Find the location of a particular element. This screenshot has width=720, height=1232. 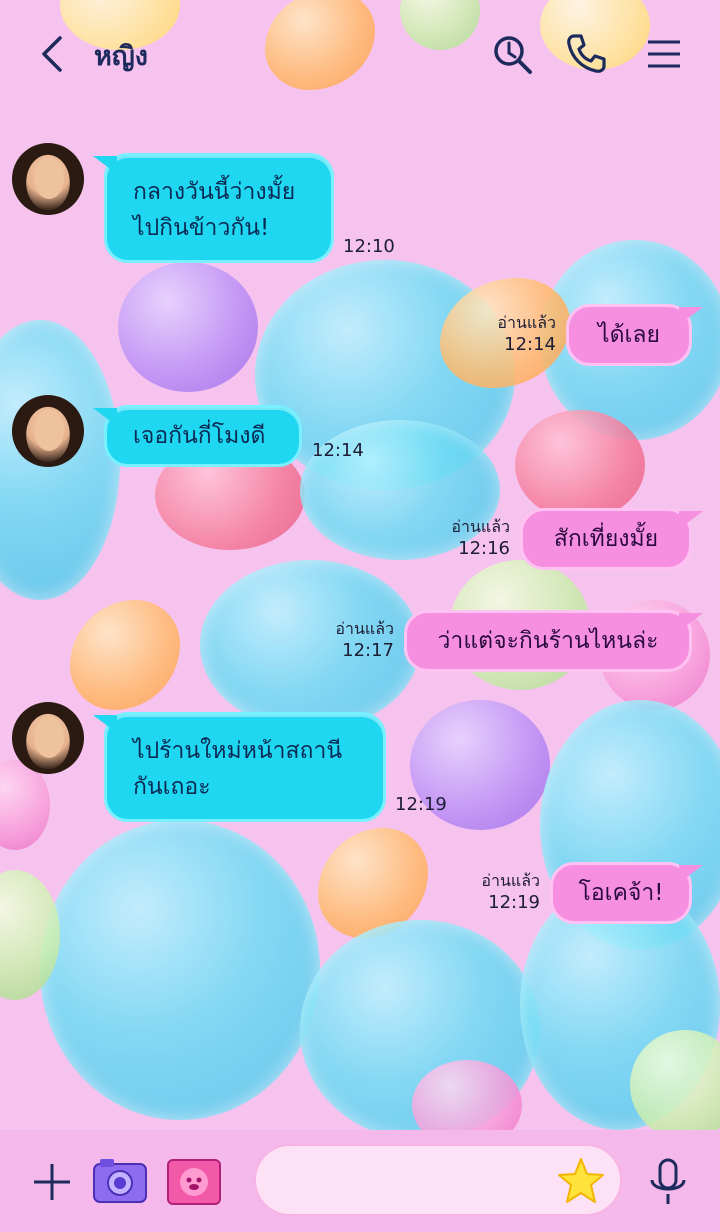

incoming-message-bubble: กลางวันนี้ว่างมั้ย ไปกินข้าวกัน! is located at coordinates (219, 208).